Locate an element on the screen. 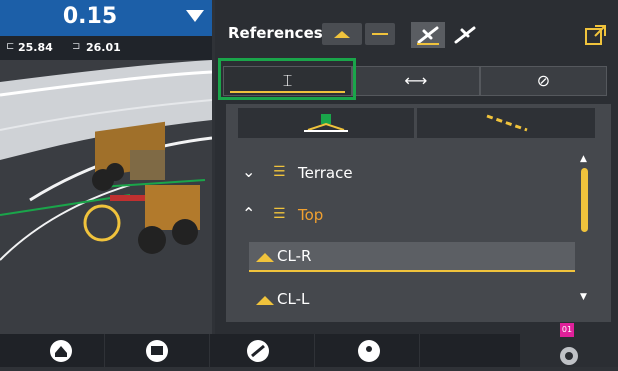 This screenshot has width=618, height=371. align-secondary-button is located at coordinates (465, 35).